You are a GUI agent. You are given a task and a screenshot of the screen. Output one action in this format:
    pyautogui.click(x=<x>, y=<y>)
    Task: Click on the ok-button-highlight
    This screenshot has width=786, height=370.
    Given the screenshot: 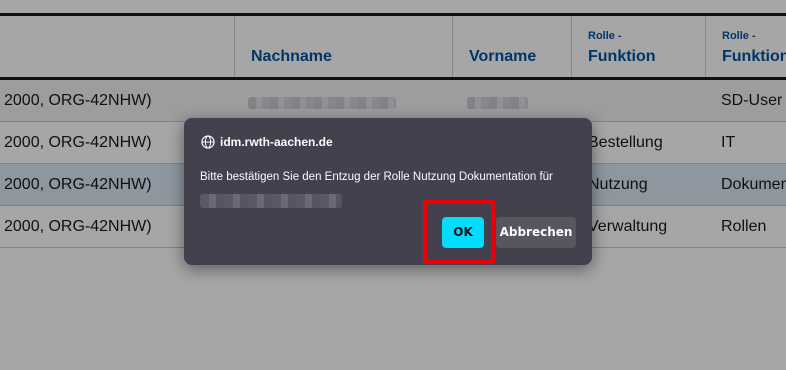 What is the action you would take?
    pyautogui.click(x=459, y=232)
    